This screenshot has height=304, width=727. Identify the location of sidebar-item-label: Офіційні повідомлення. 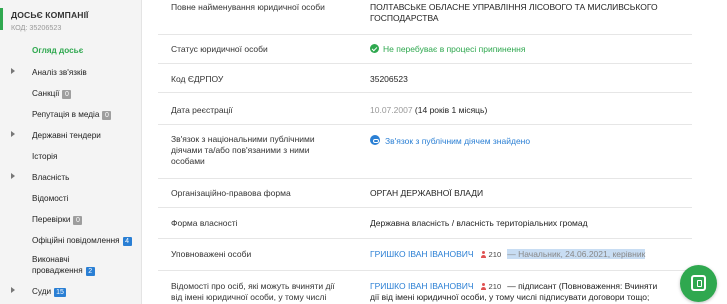
(76, 240).